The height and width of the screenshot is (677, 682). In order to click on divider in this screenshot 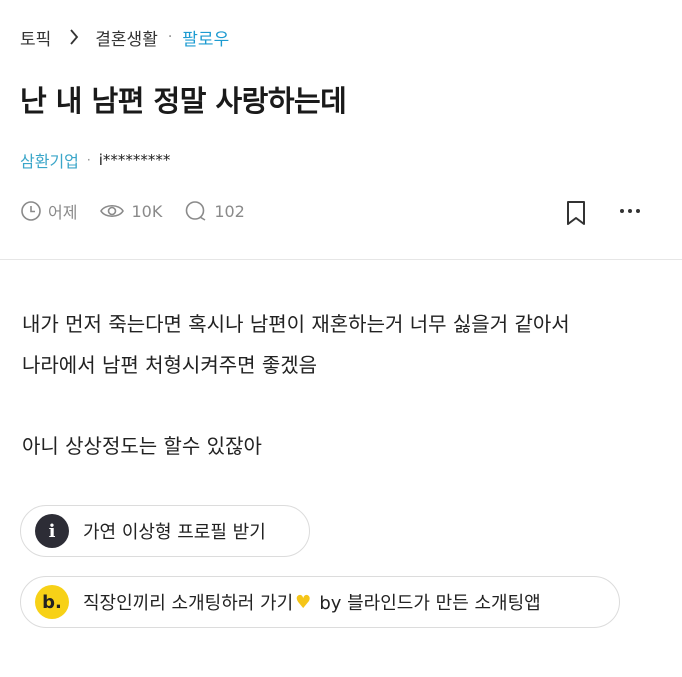, I will do `click(341, 259)`.